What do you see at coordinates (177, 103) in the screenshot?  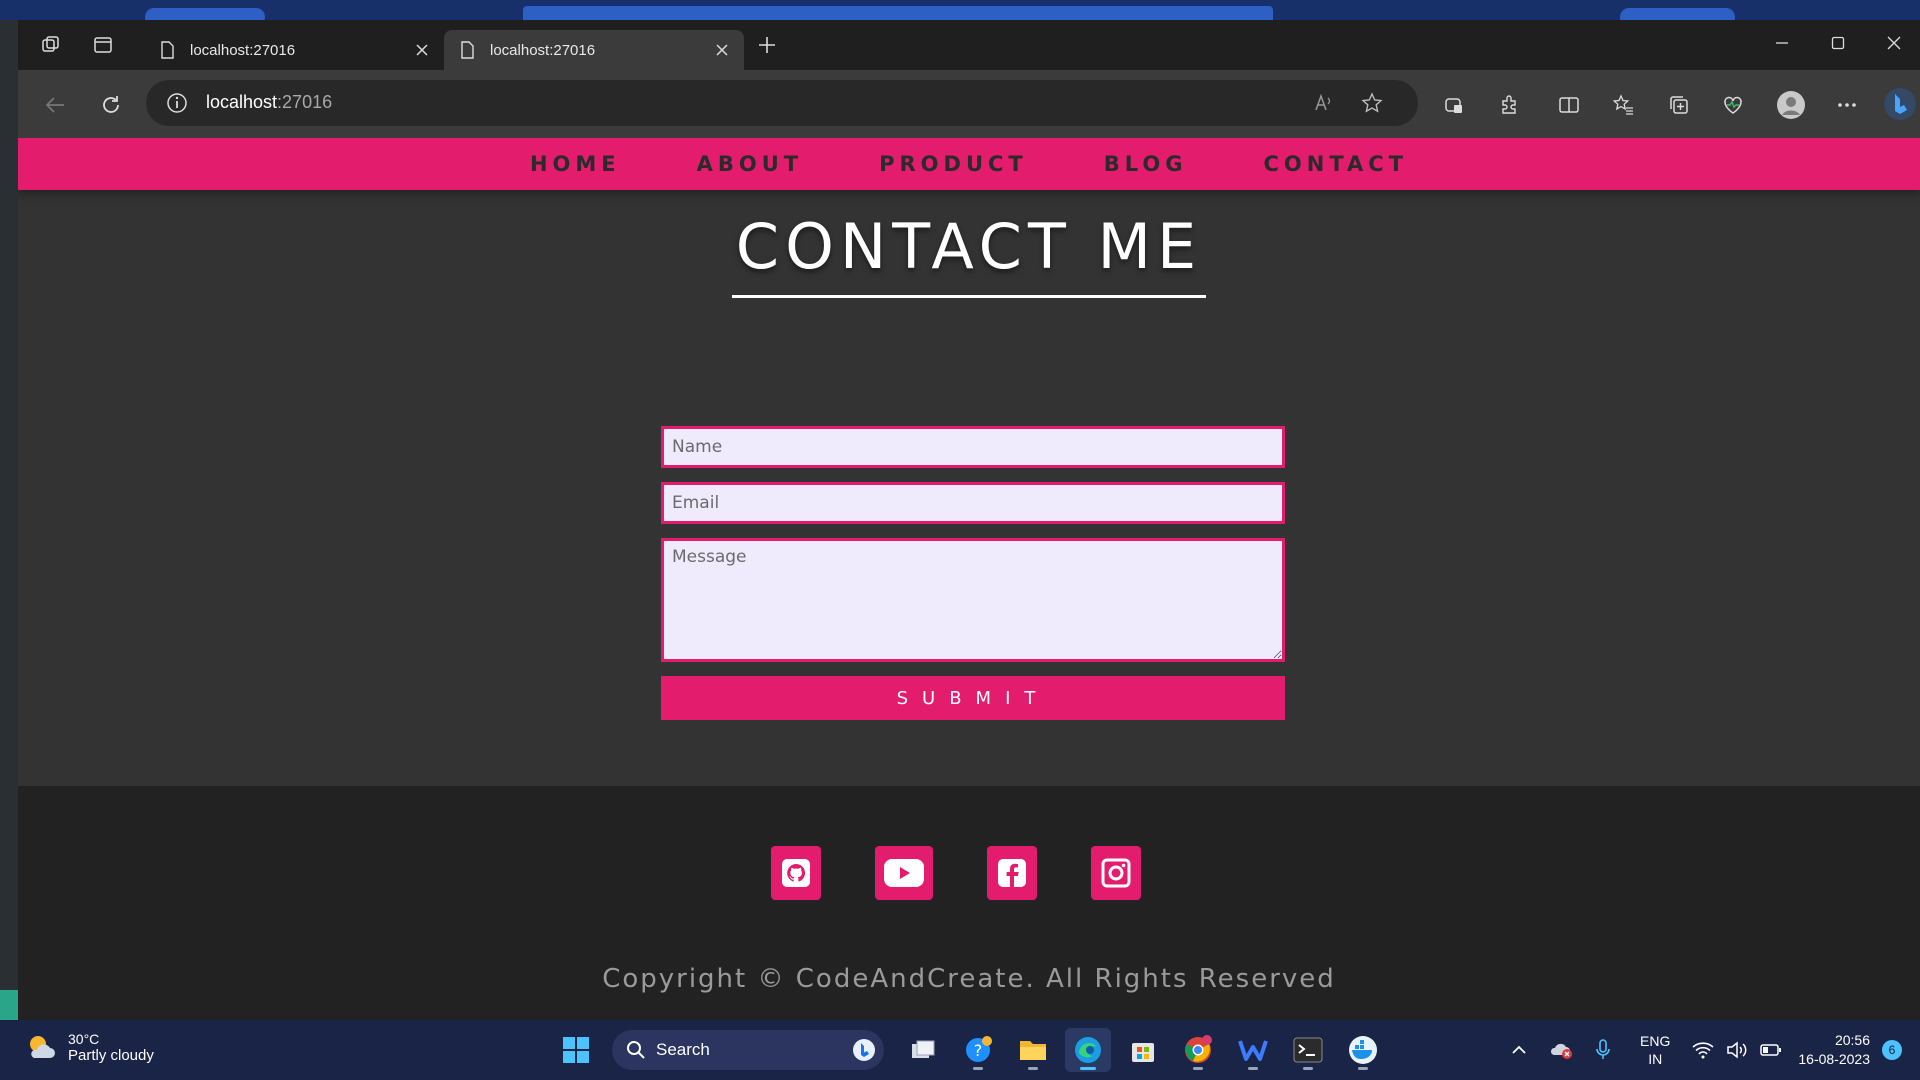 I see `site-info-icon` at bounding box center [177, 103].